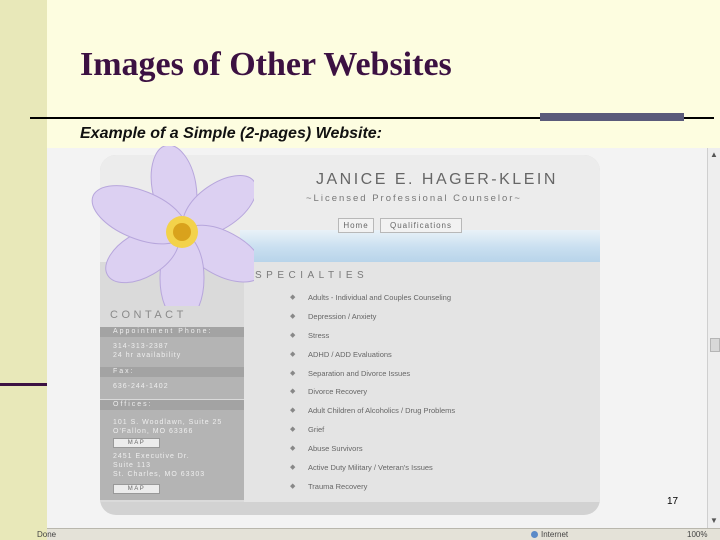 This screenshot has height=540, width=720. I want to click on title-divider-end, so click(699, 118).